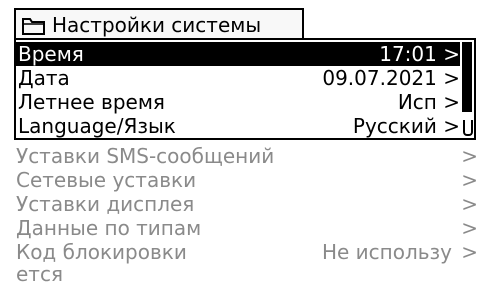 The width and height of the screenshot is (488, 282). Describe the element at coordinates (109, 228) in the screenshot. I see `menu-item-label: Данные по типам` at that location.